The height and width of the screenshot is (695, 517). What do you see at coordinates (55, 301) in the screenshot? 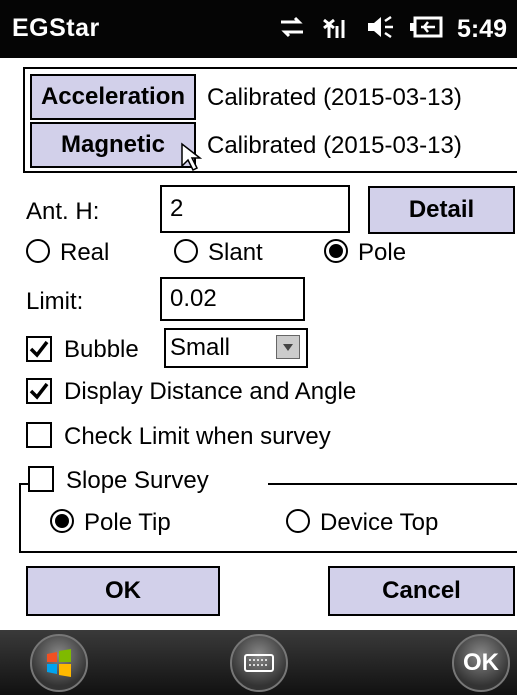
I see `limit-label: Limit:` at bounding box center [55, 301].